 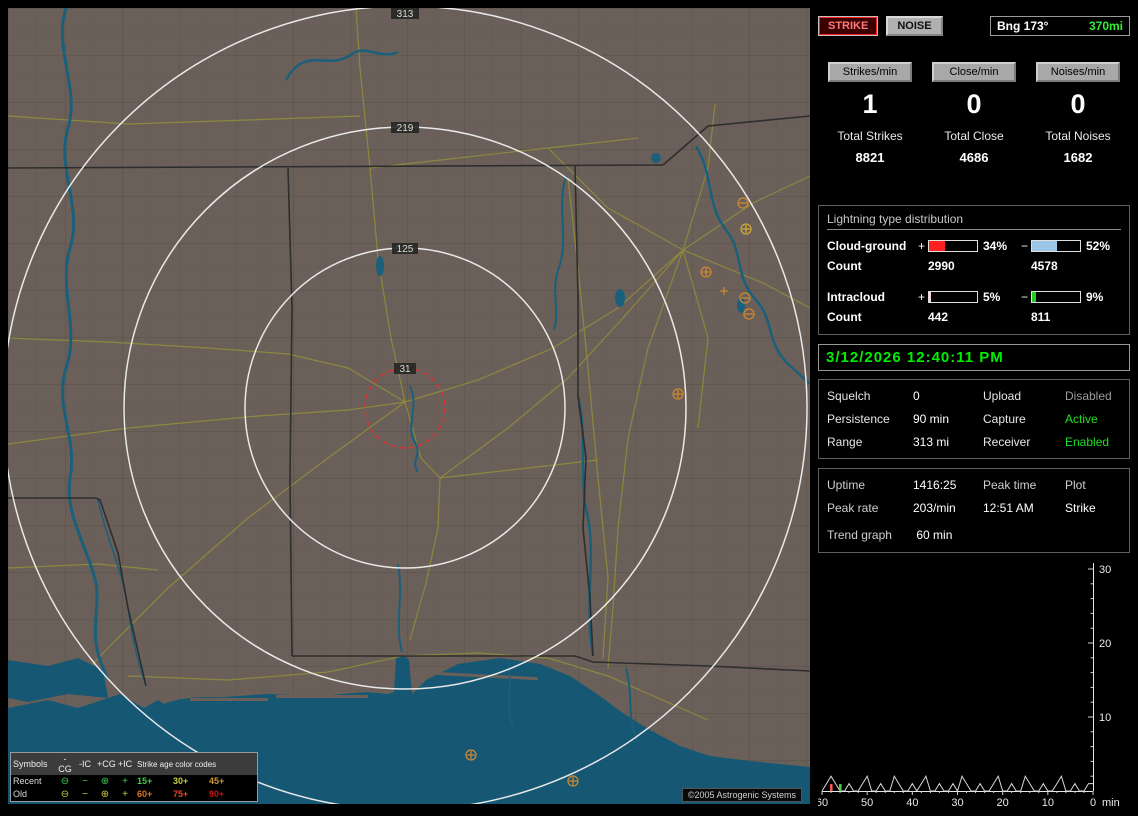 I want to click on upload-label: Upload, so click(x=1002, y=396).